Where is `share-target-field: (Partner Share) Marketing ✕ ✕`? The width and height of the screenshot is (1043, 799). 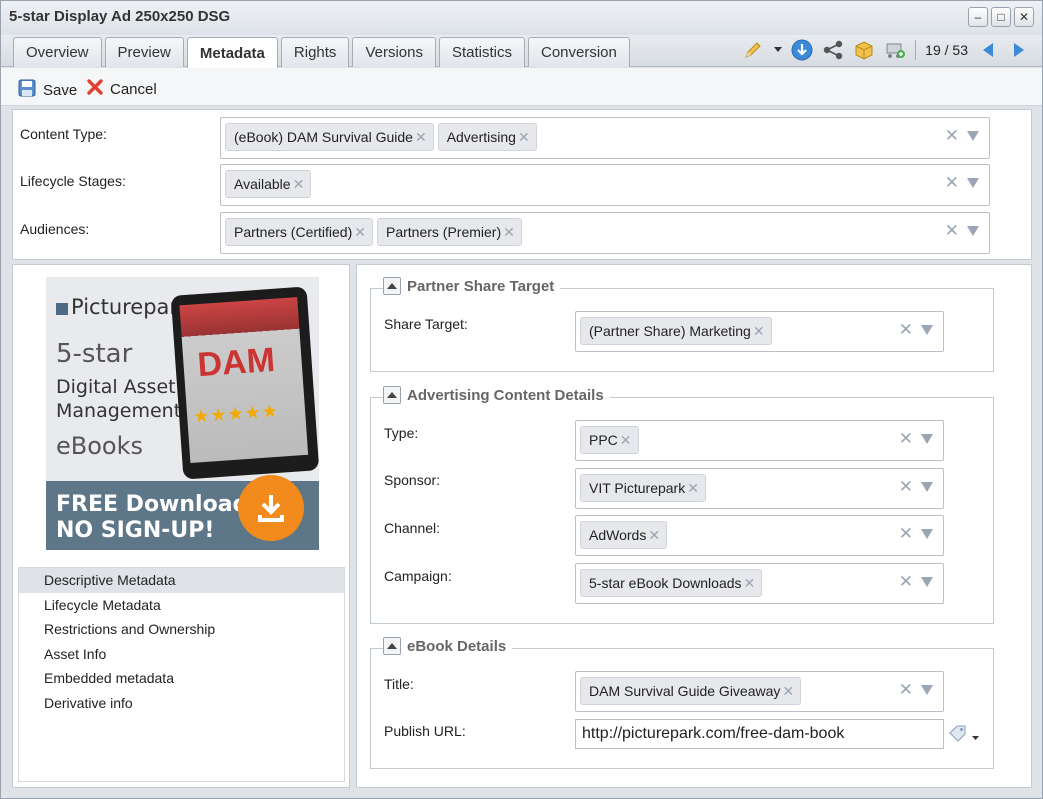 share-target-field: (Partner Share) Marketing ✕ ✕ is located at coordinates (759, 331).